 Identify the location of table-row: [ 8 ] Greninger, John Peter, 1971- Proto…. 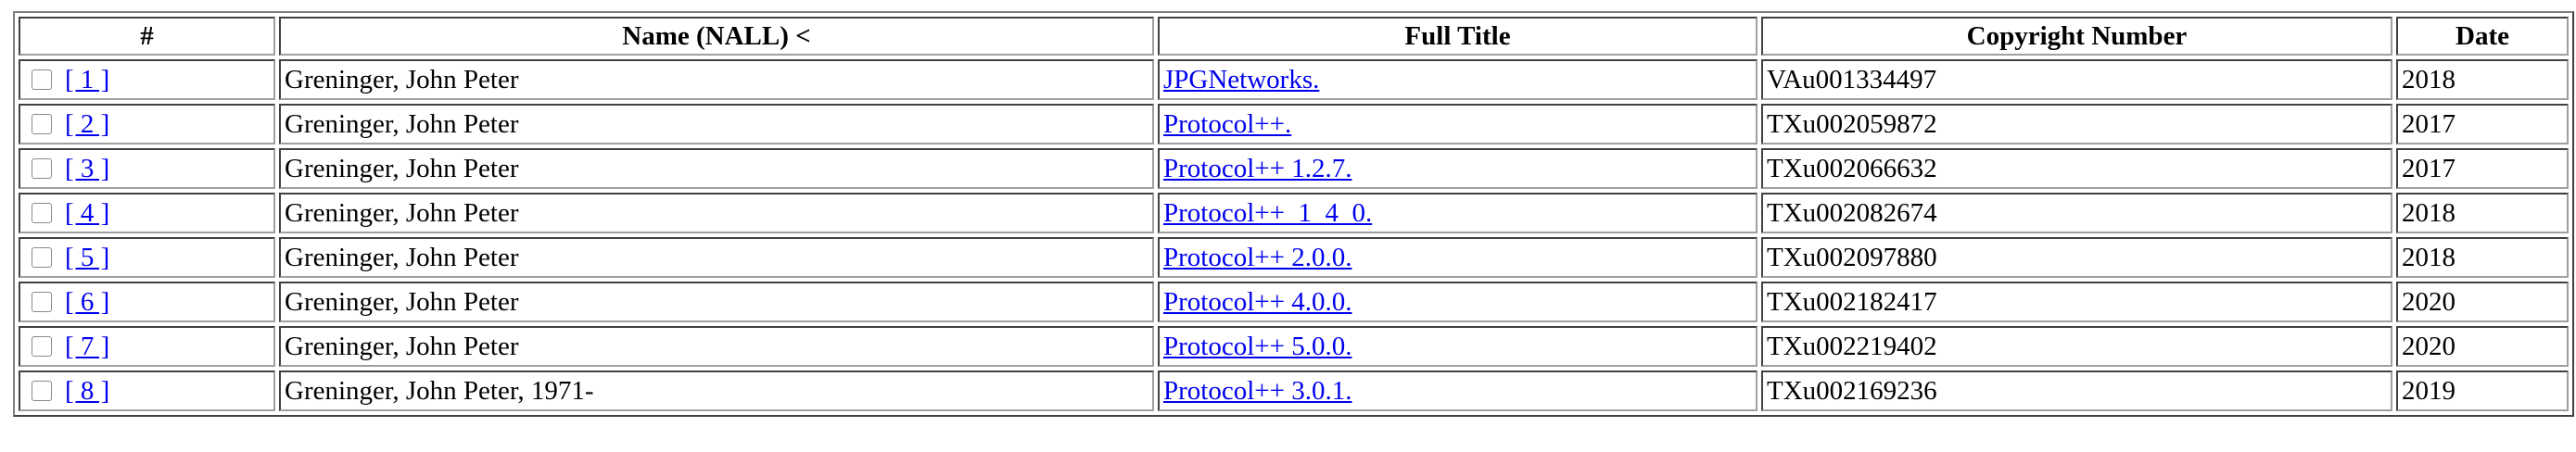
(1294, 390).